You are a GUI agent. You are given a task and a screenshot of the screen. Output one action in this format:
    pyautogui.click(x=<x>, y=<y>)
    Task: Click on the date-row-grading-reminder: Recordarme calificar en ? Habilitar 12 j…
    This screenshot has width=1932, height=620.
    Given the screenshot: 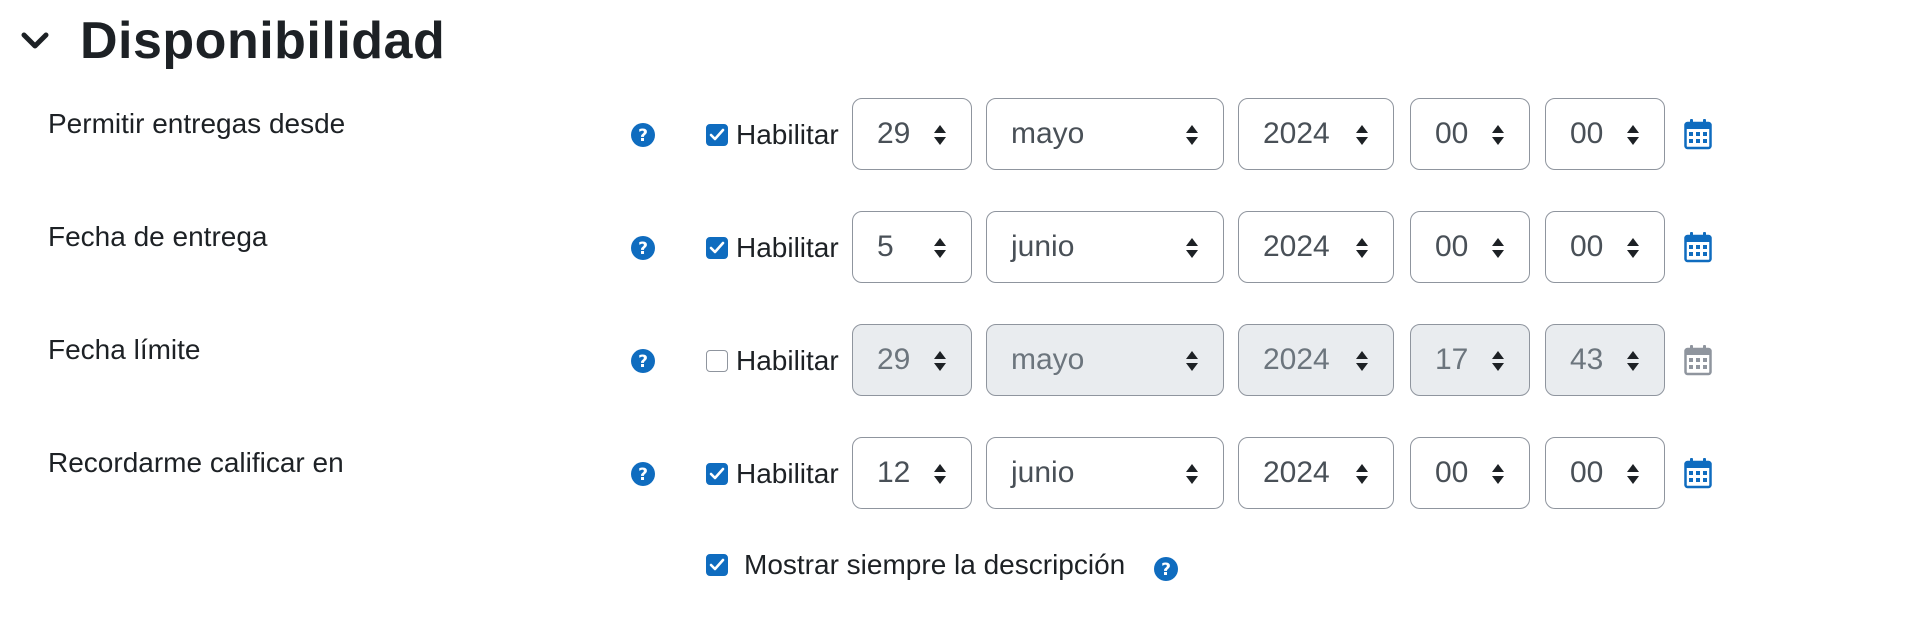 What is the action you would take?
    pyautogui.click(x=966, y=474)
    